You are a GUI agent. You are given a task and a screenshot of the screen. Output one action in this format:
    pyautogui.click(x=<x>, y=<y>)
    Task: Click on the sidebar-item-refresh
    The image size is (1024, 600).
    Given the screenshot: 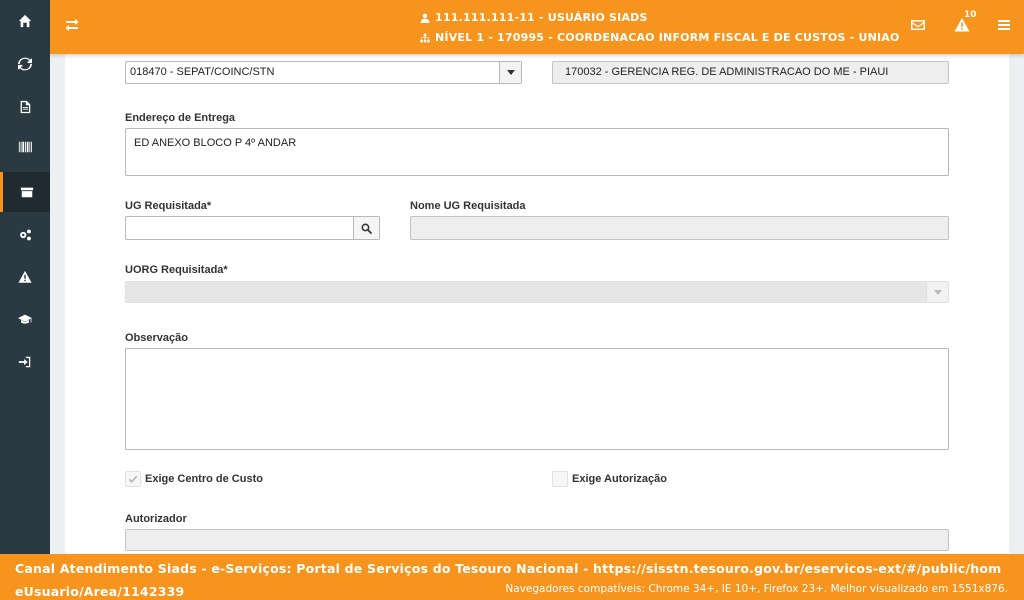 What is the action you would take?
    pyautogui.click(x=25, y=64)
    